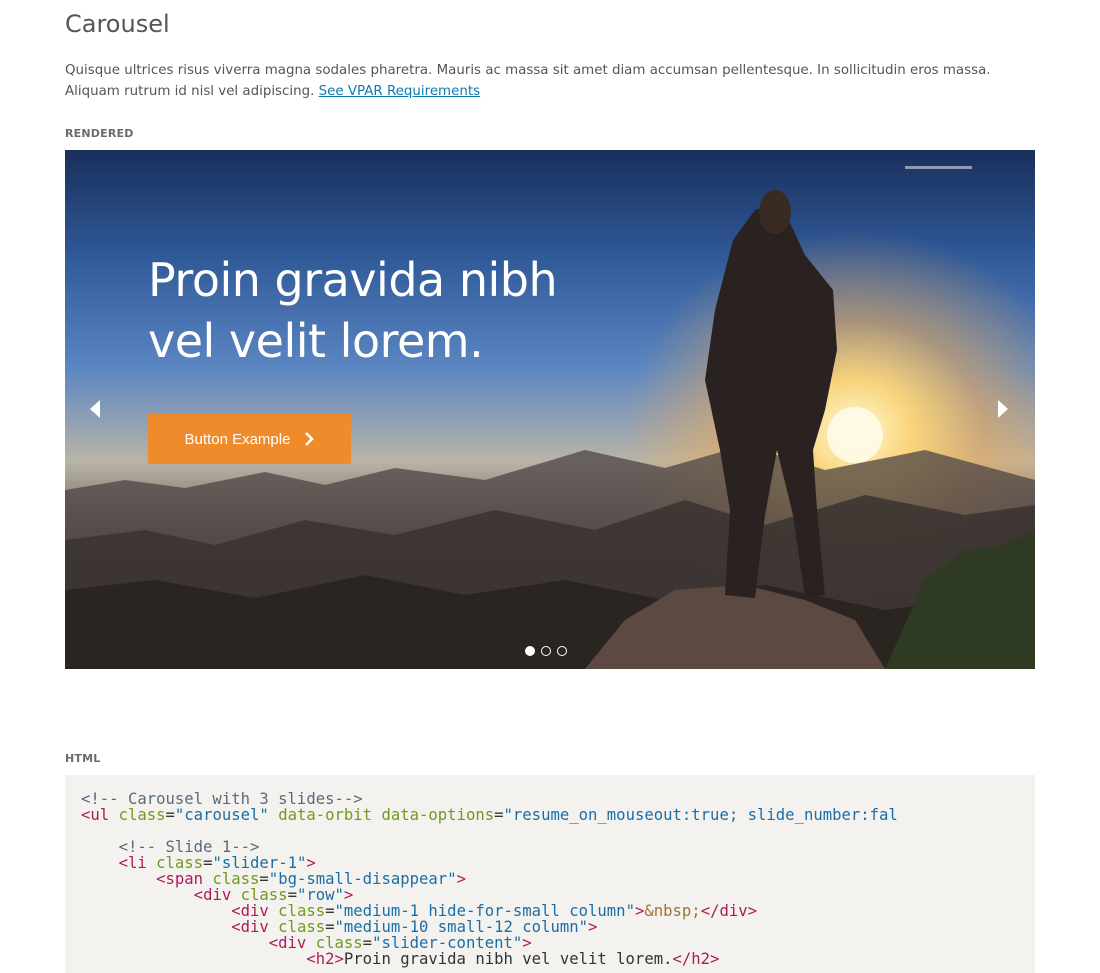  Describe the element at coordinates (938, 167) in the screenshot. I see `slide-timer-bar` at that location.